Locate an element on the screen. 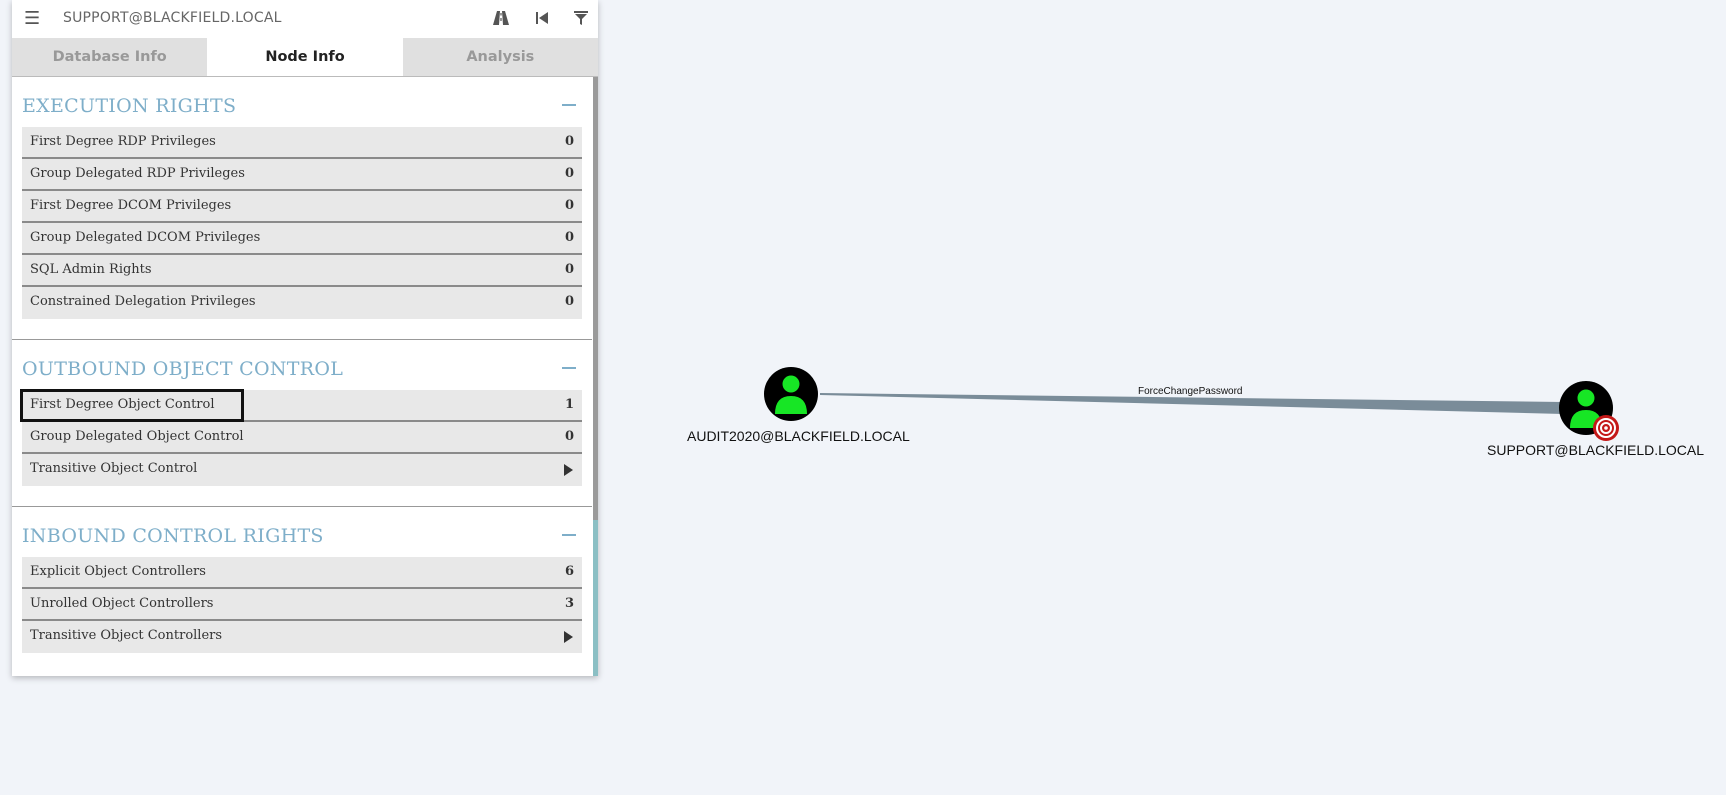  tab-analysis: Analysis is located at coordinates (500, 57).